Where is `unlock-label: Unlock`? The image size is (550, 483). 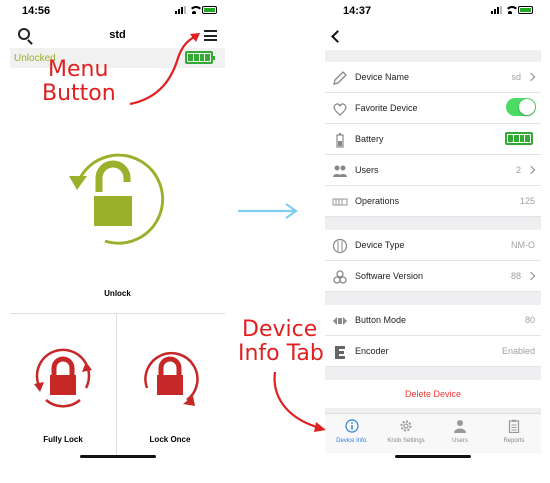 unlock-label: Unlock is located at coordinates (117, 293).